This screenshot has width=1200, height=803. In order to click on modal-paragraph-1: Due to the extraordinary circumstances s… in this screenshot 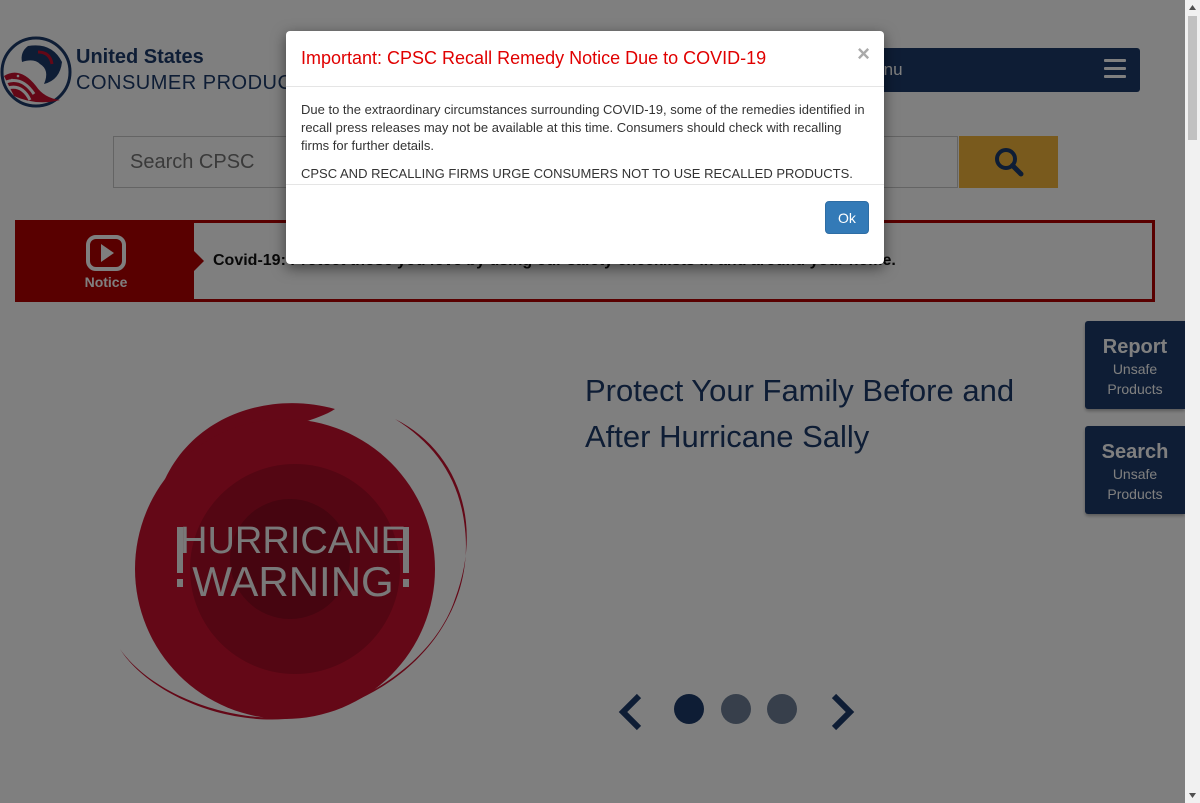, I will do `click(583, 127)`.